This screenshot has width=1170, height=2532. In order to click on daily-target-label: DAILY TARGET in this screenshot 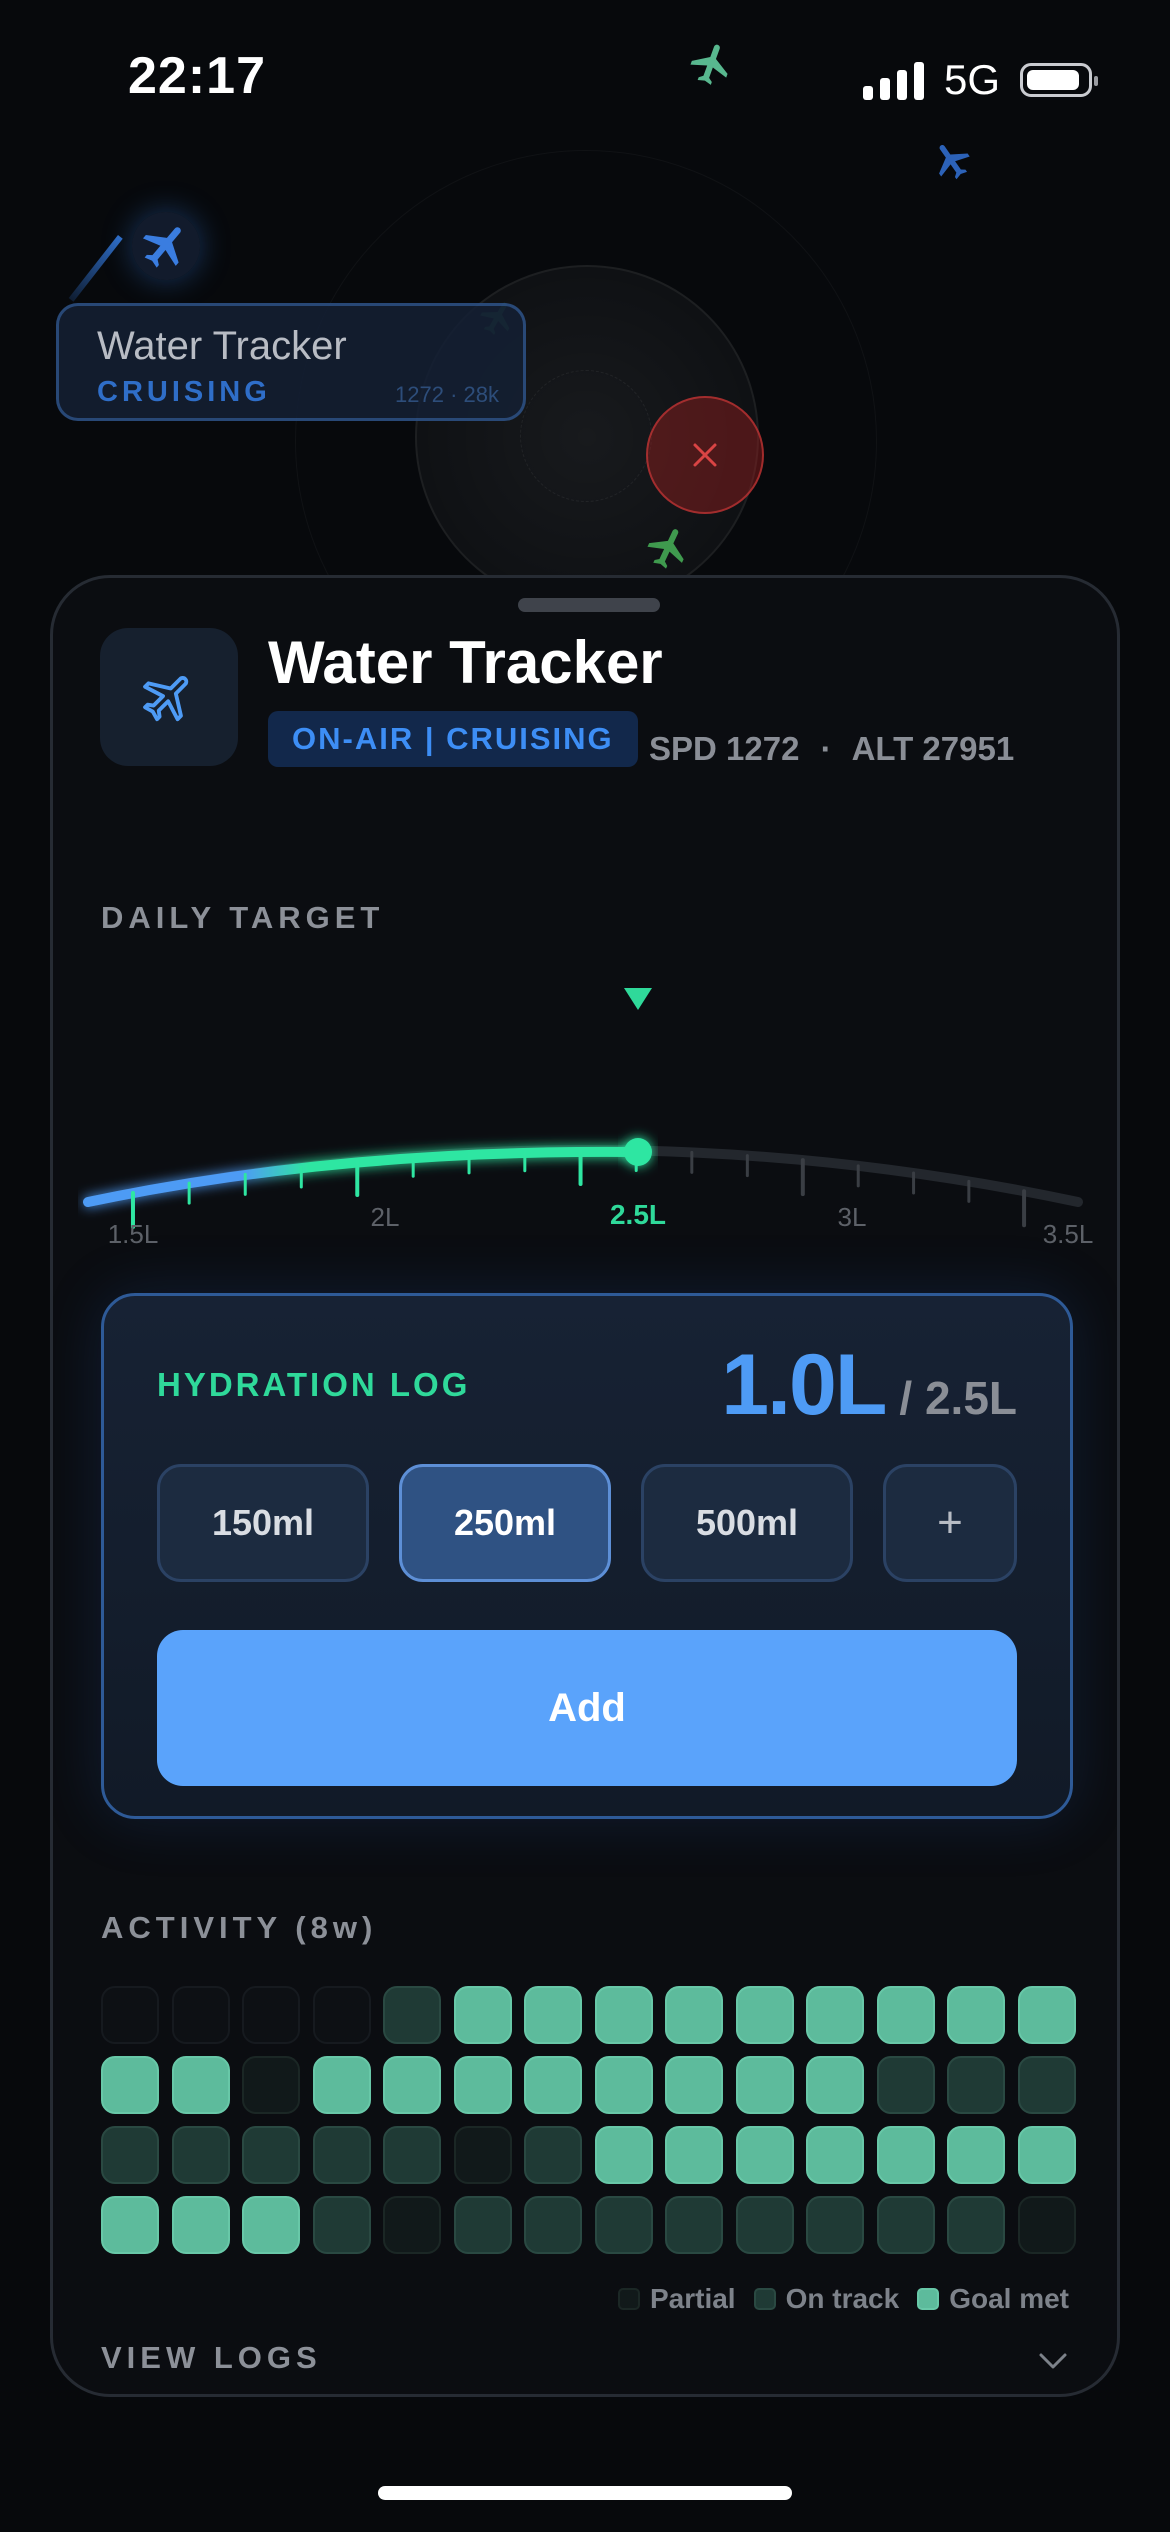, I will do `click(243, 917)`.